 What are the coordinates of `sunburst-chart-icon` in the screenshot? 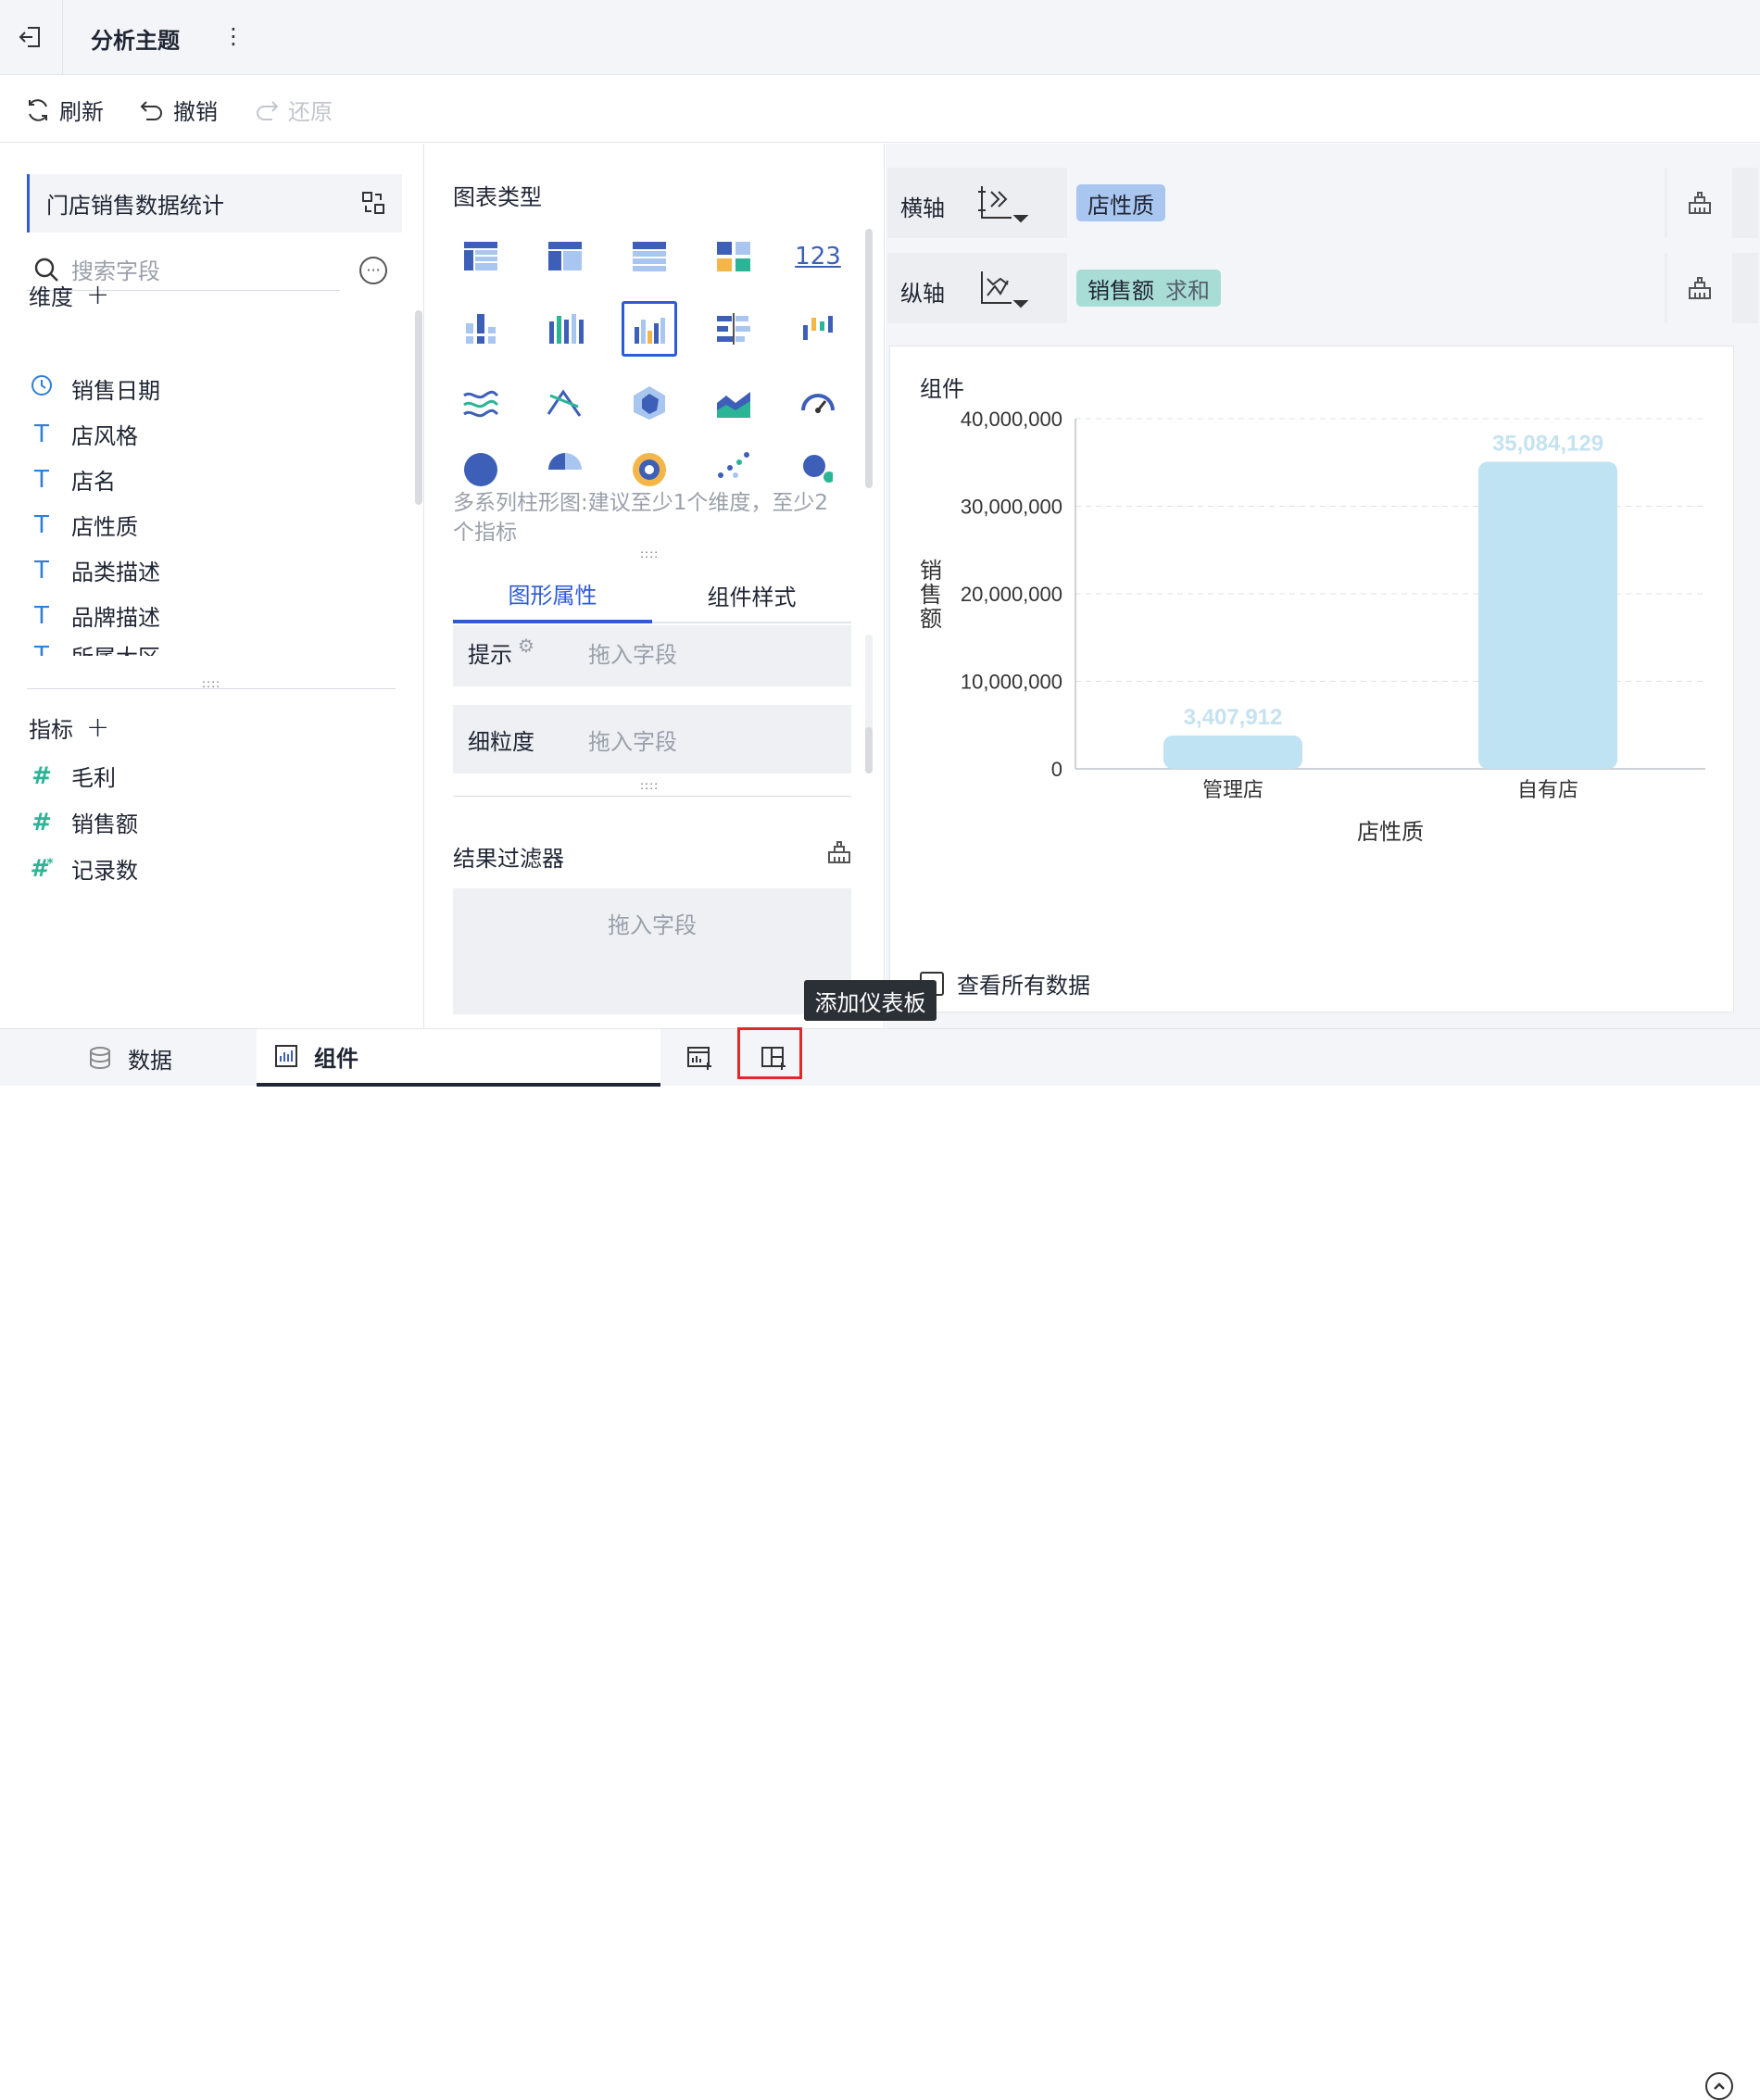 It's located at (649, 464).